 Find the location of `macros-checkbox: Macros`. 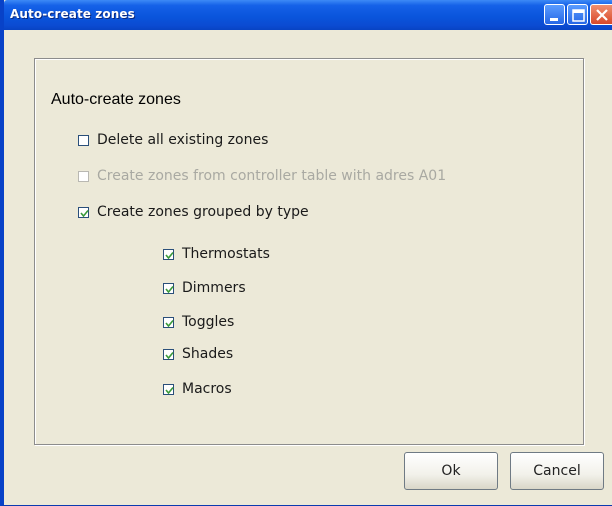

macros-checkbox: Macros is located at coordinates (197, 389).